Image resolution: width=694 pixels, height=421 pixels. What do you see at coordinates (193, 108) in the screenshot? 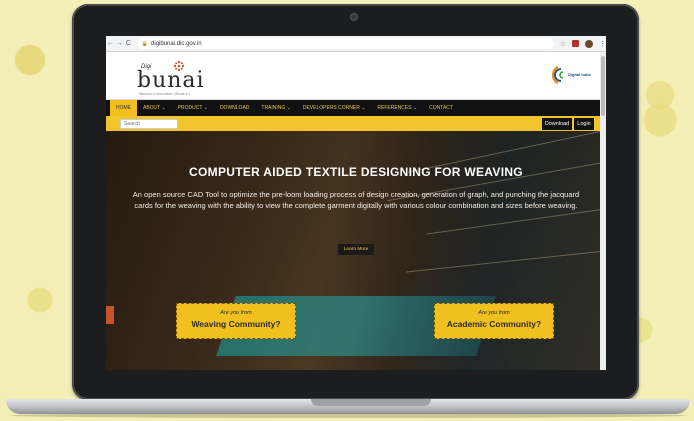
I see `nav-item-product: PRODUCT ⌄` at bounding box center [193, 108].